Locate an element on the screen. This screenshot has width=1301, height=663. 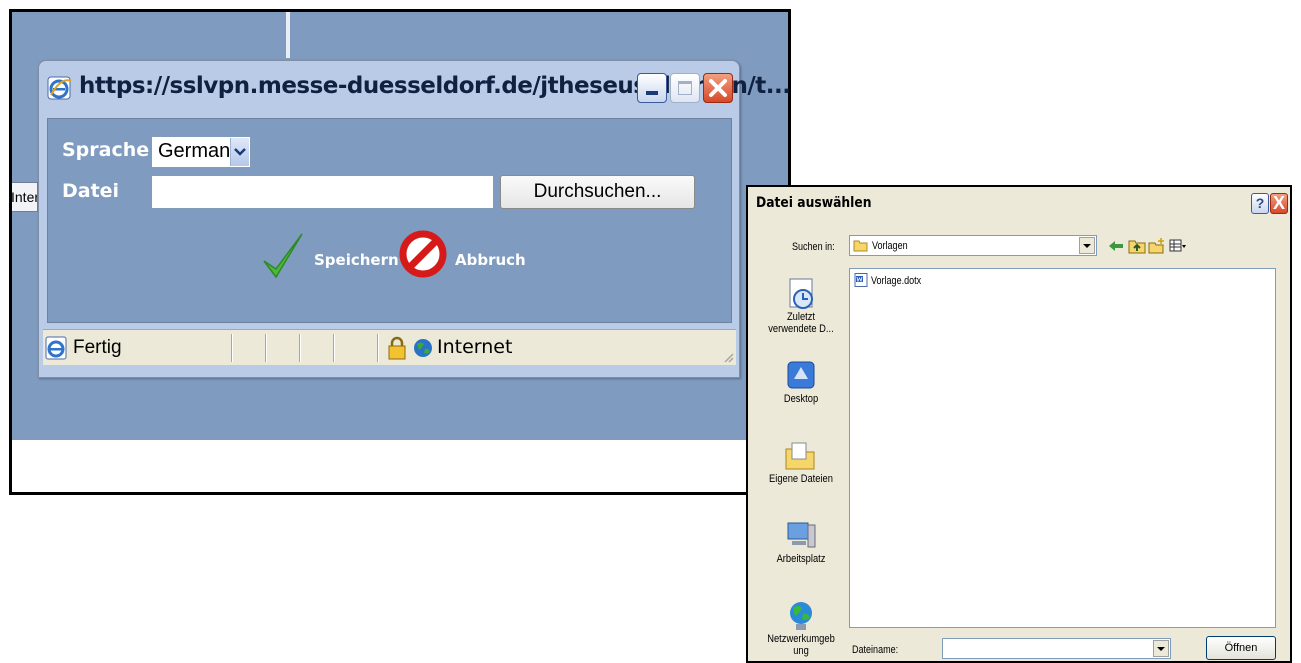
place-label: Eigene Dateien is located at coordinates (801, 479).